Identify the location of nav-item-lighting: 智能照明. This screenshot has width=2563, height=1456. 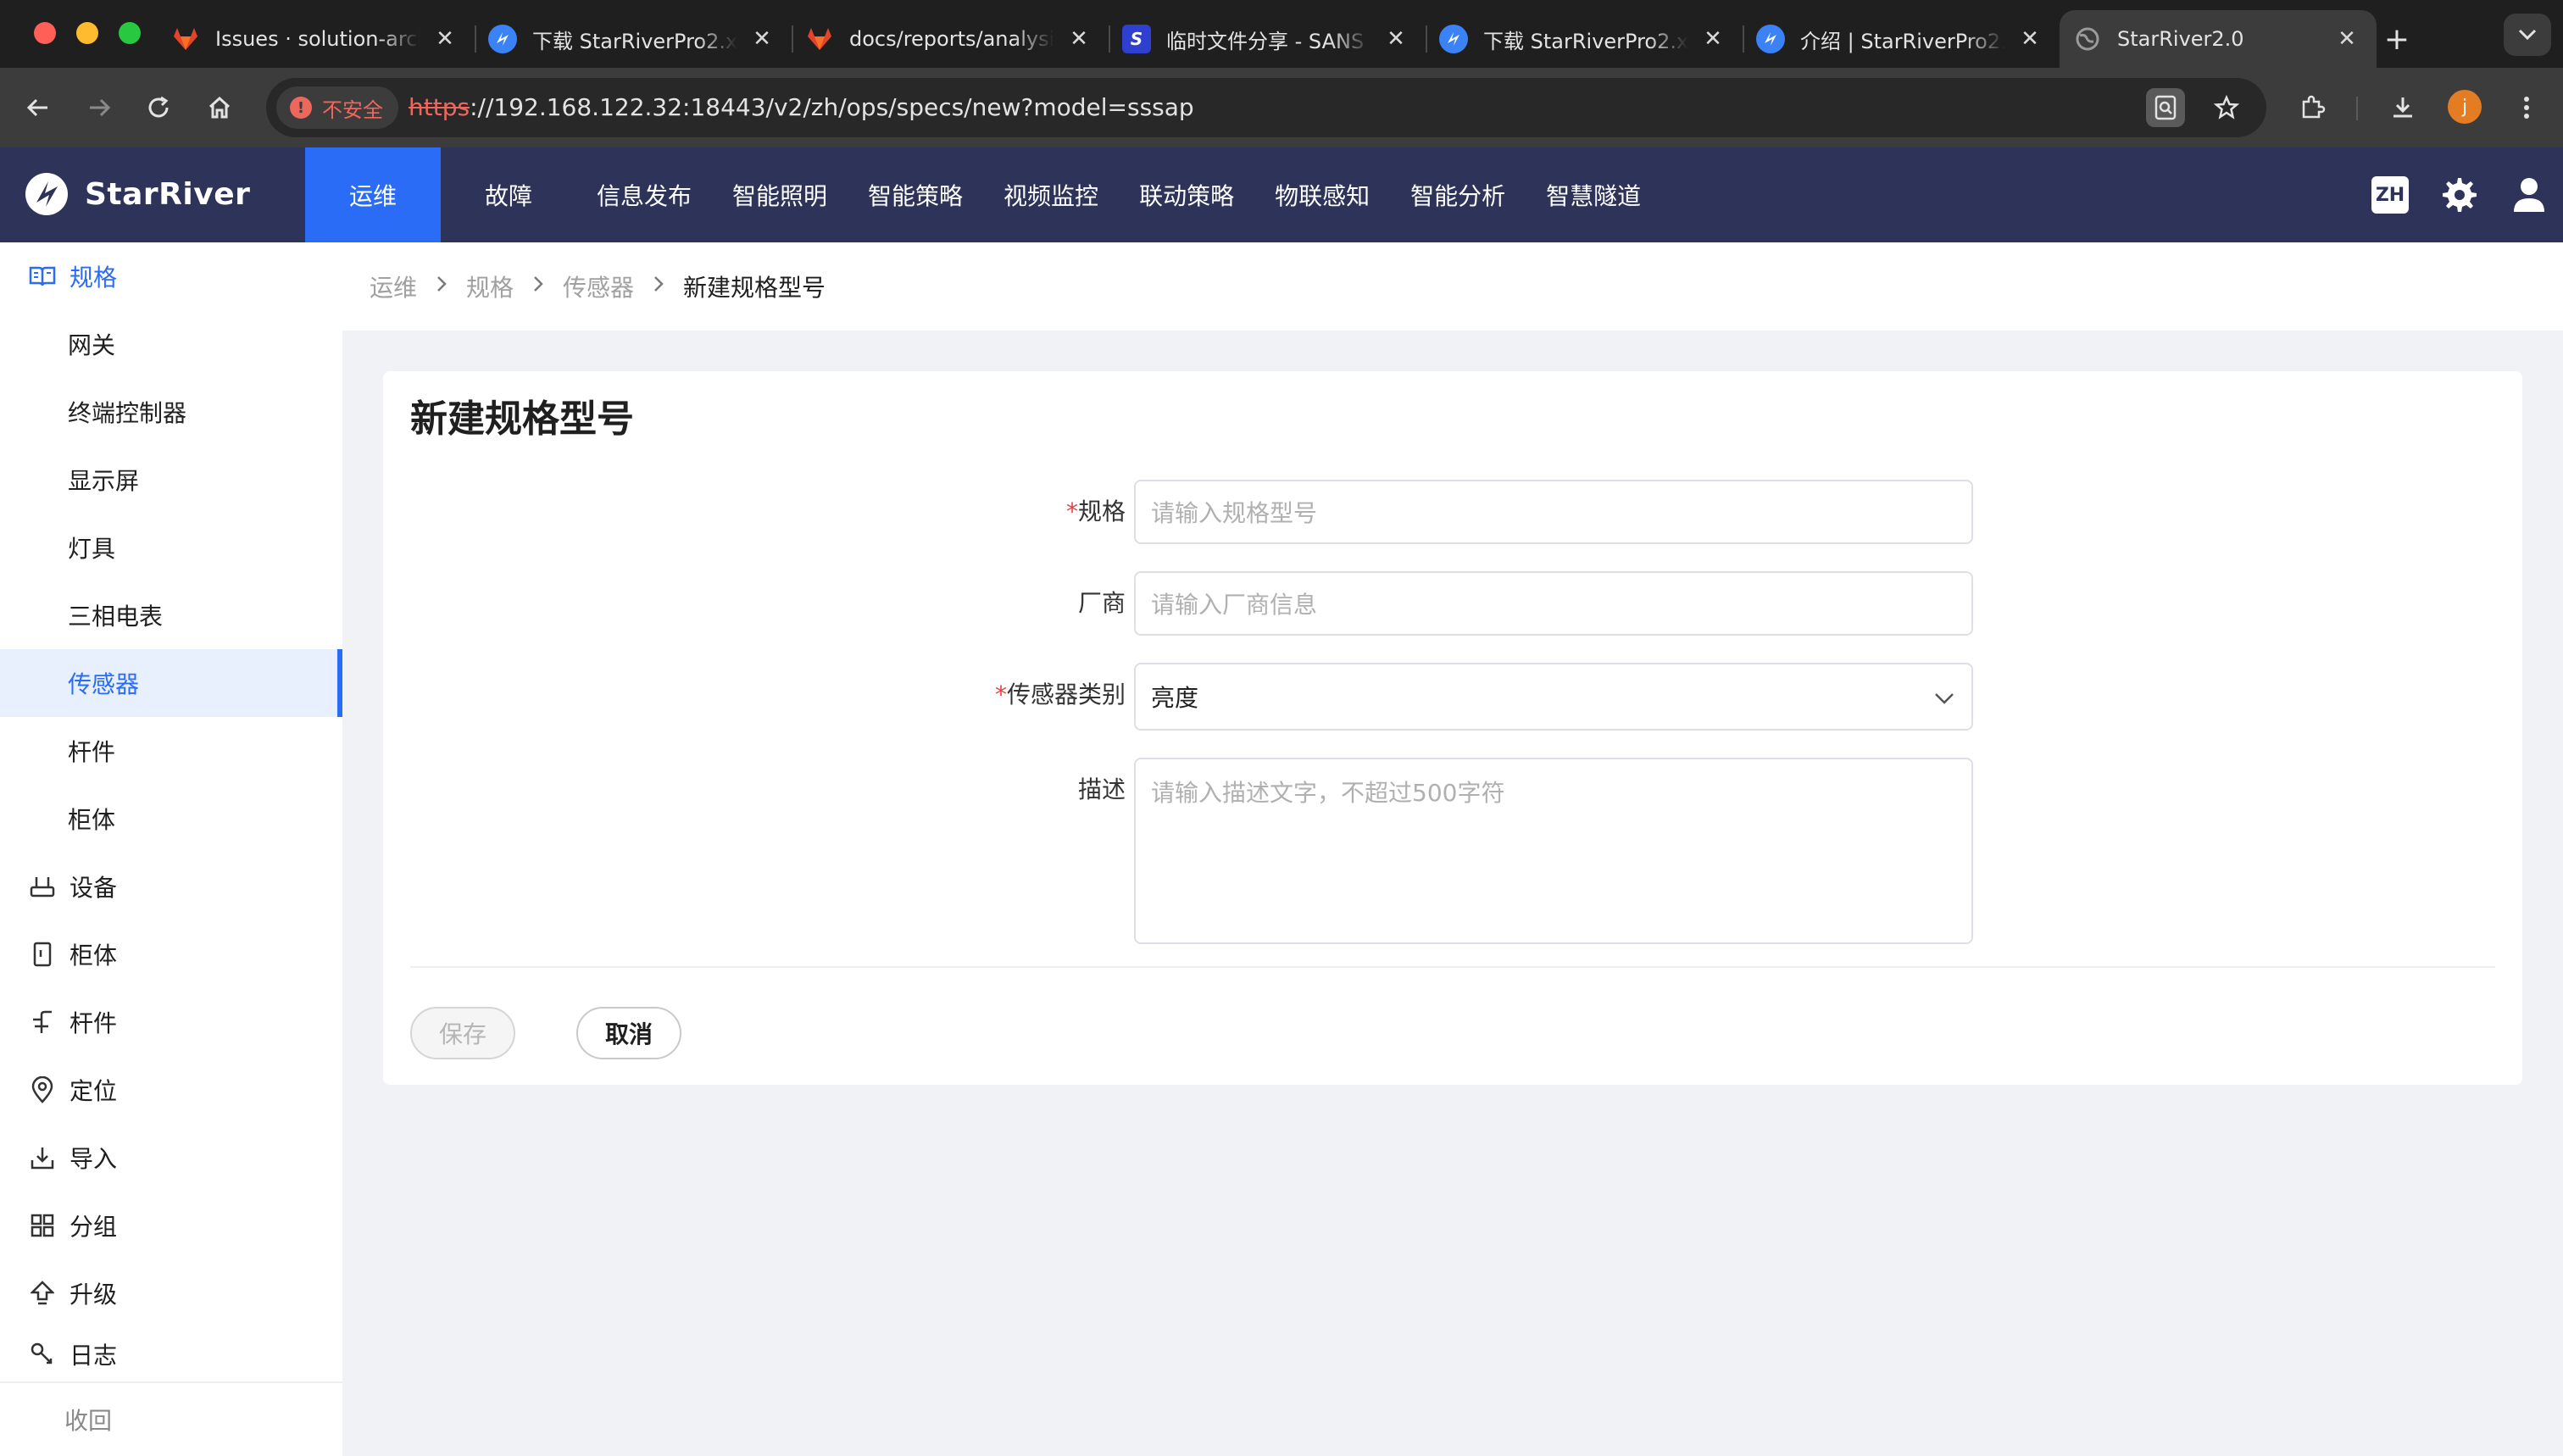
(780, 195).